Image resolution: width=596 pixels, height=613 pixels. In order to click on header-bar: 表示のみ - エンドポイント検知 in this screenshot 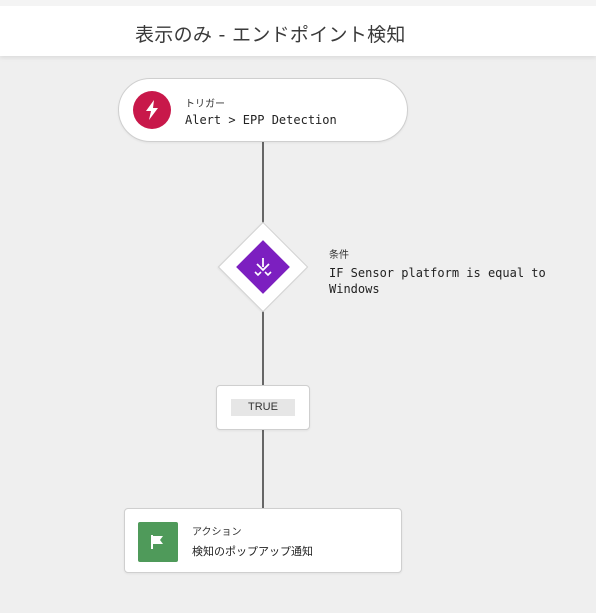, I will do `click(298, 28)`.